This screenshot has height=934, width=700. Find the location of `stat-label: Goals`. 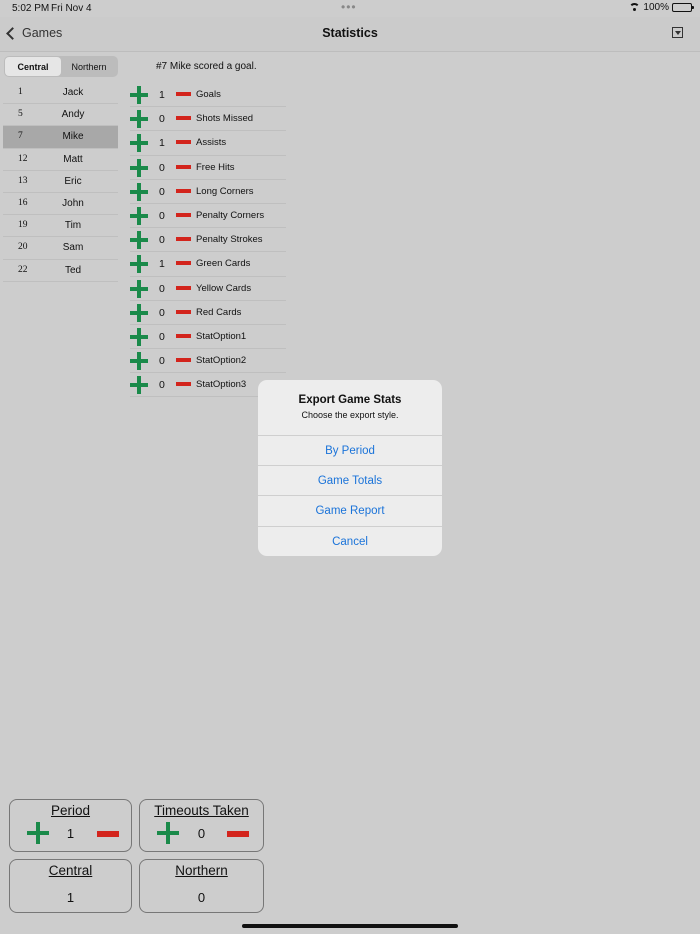

stat-label: Goals is located at coordinates (208, 94).